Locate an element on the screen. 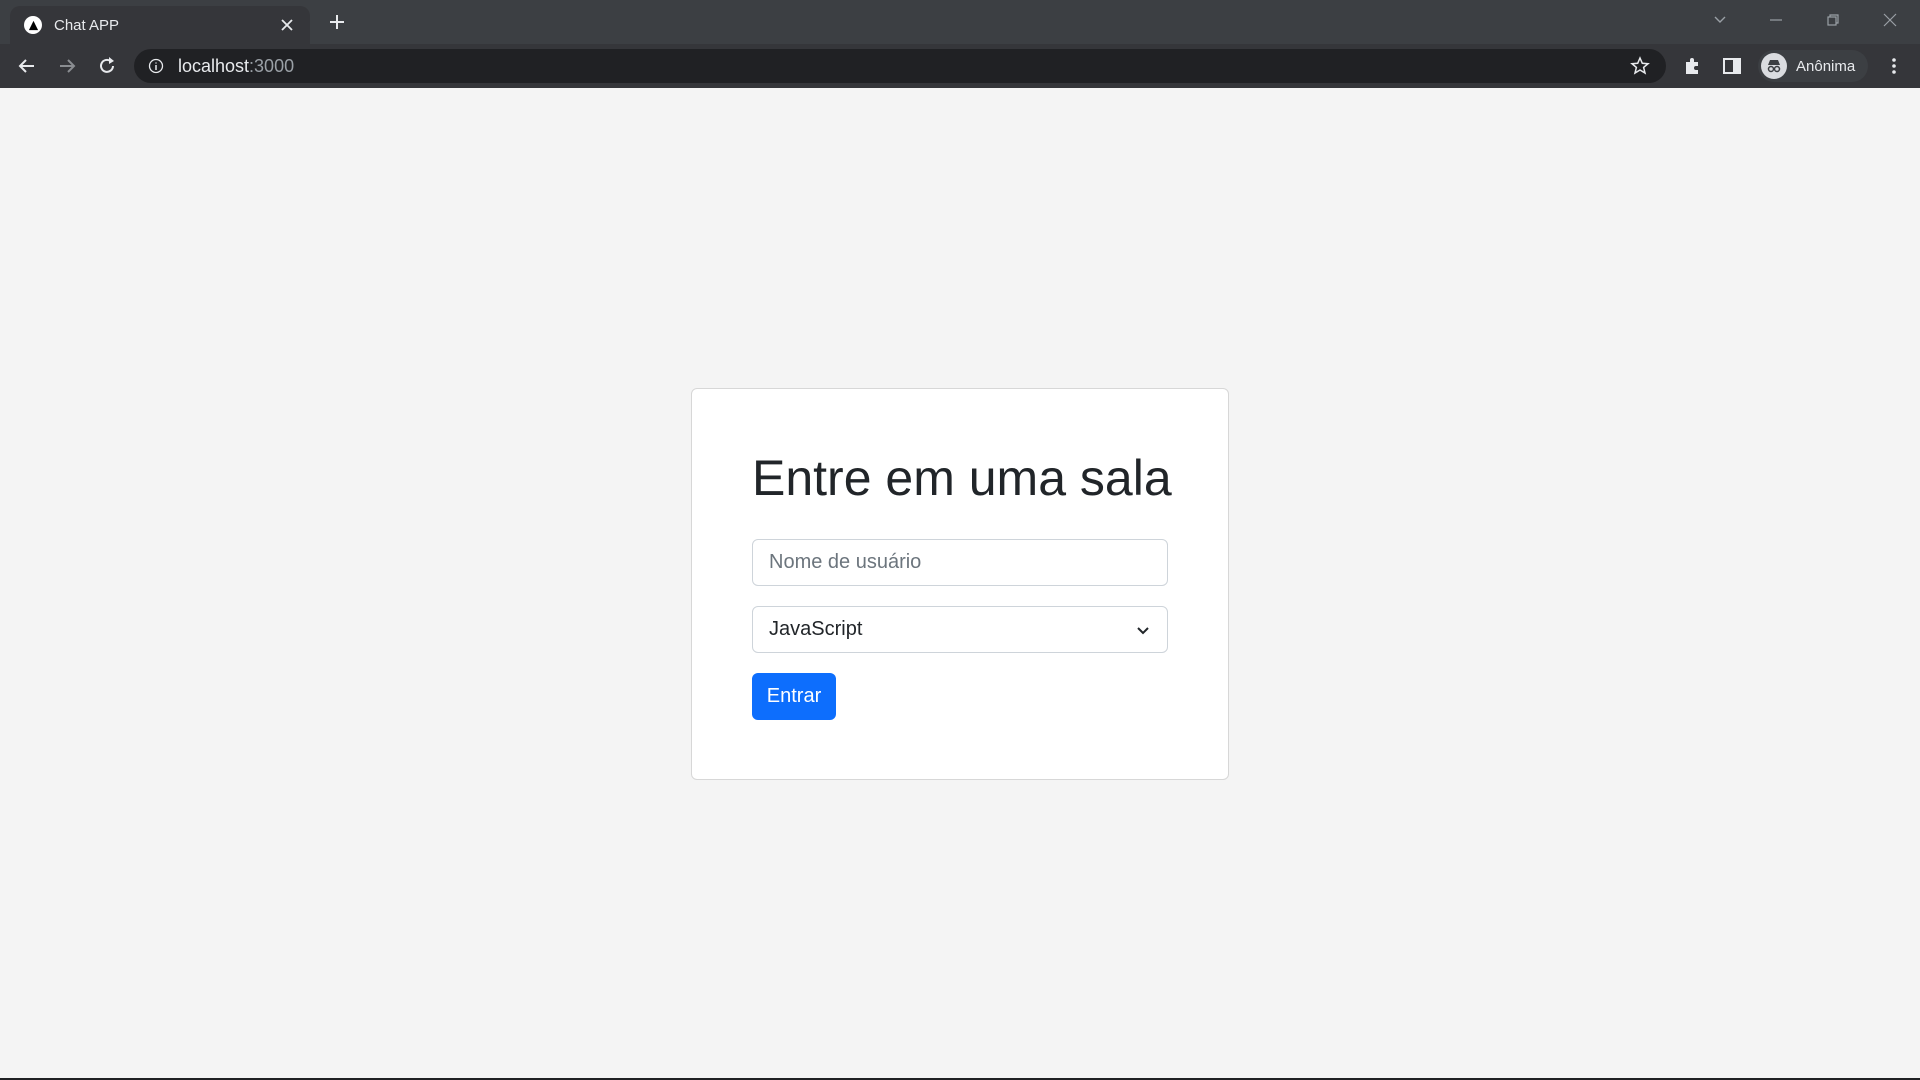 This screenshot has width=1920, height=1080. close-window-icon is located at coordinates (1890, 20).